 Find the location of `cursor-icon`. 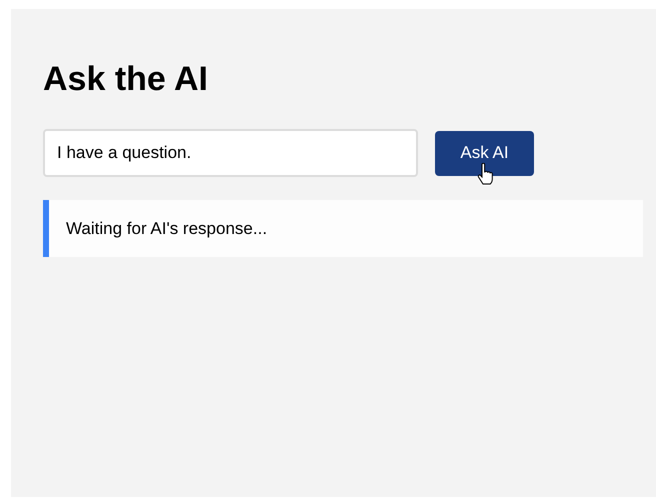

cursor-icon is located at coordinates (485, 173).